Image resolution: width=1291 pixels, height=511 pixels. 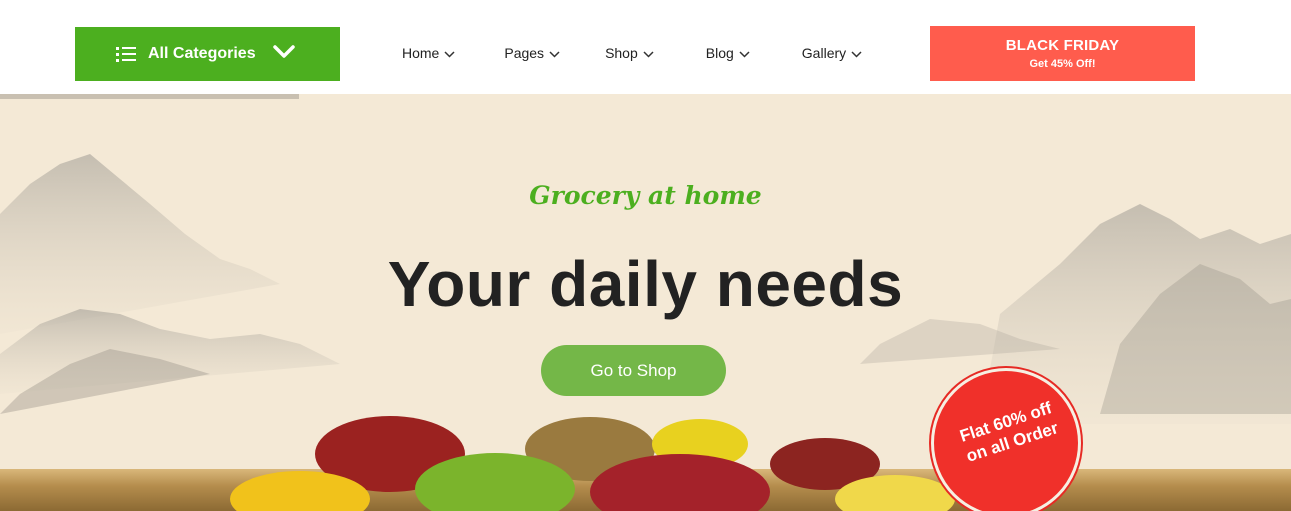 I want to click on promo-subtitle: Get 45% Off!, so click(x=1062, y=64).